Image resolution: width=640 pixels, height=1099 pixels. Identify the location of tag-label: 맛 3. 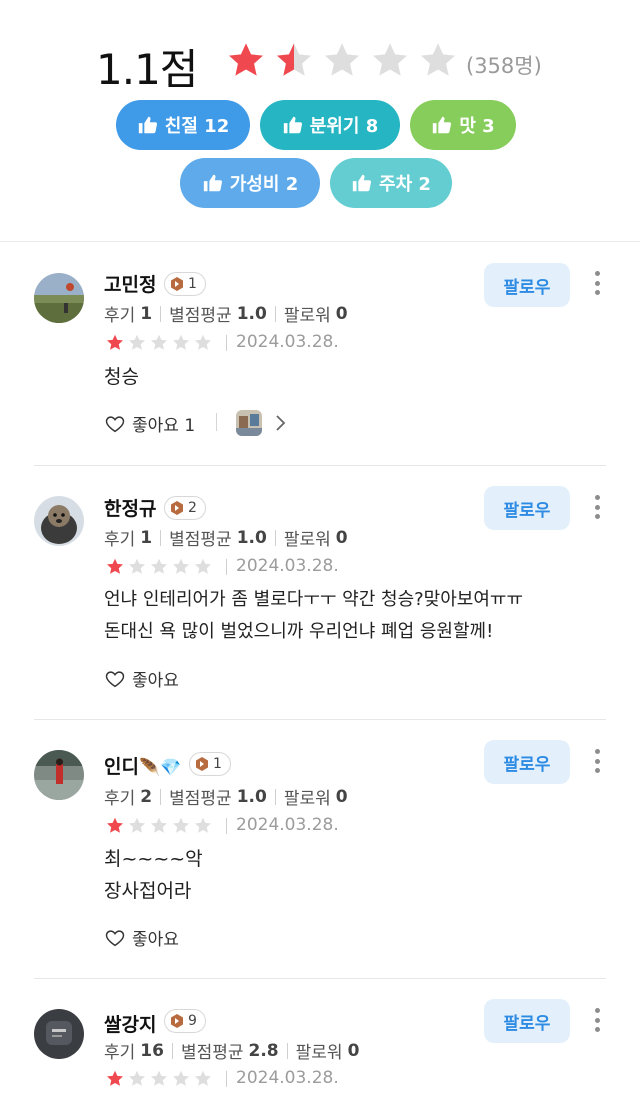
(477, 126).